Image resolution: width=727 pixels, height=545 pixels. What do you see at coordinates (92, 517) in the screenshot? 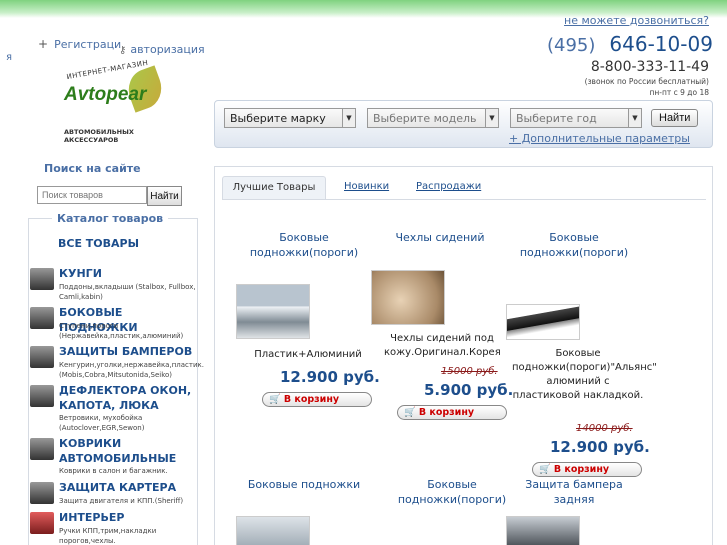
I see `catalog-item-title: ИНТЕРЬЕР` at bounding box center [92, 517].